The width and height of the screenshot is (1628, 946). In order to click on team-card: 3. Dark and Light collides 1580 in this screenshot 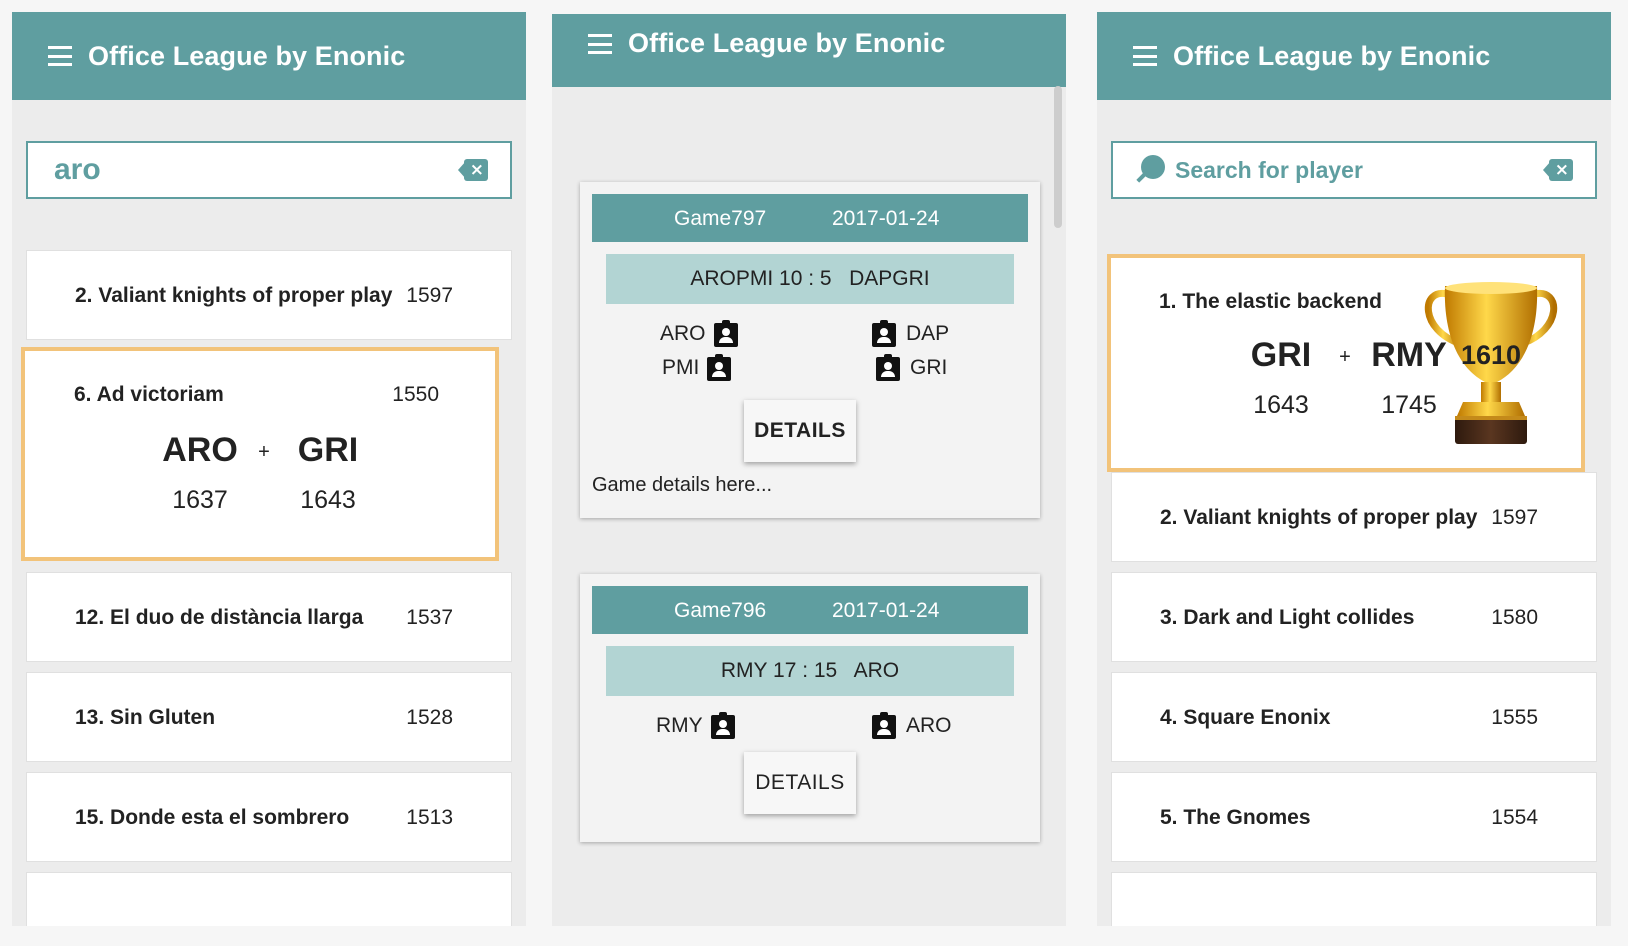, I will do `click(1354, 617)`.